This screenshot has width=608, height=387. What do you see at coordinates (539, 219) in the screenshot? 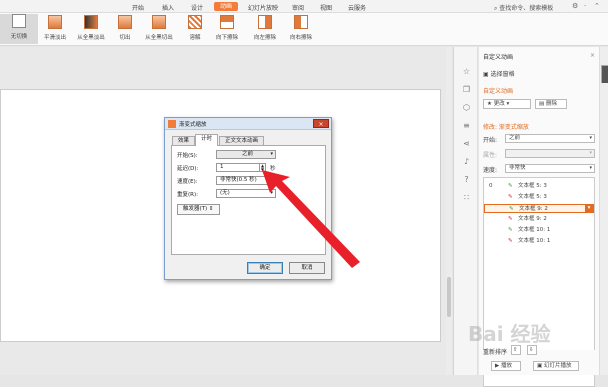
I see `list-item: ✎ 文本框 9: 2` at bounding box center [539, 219].